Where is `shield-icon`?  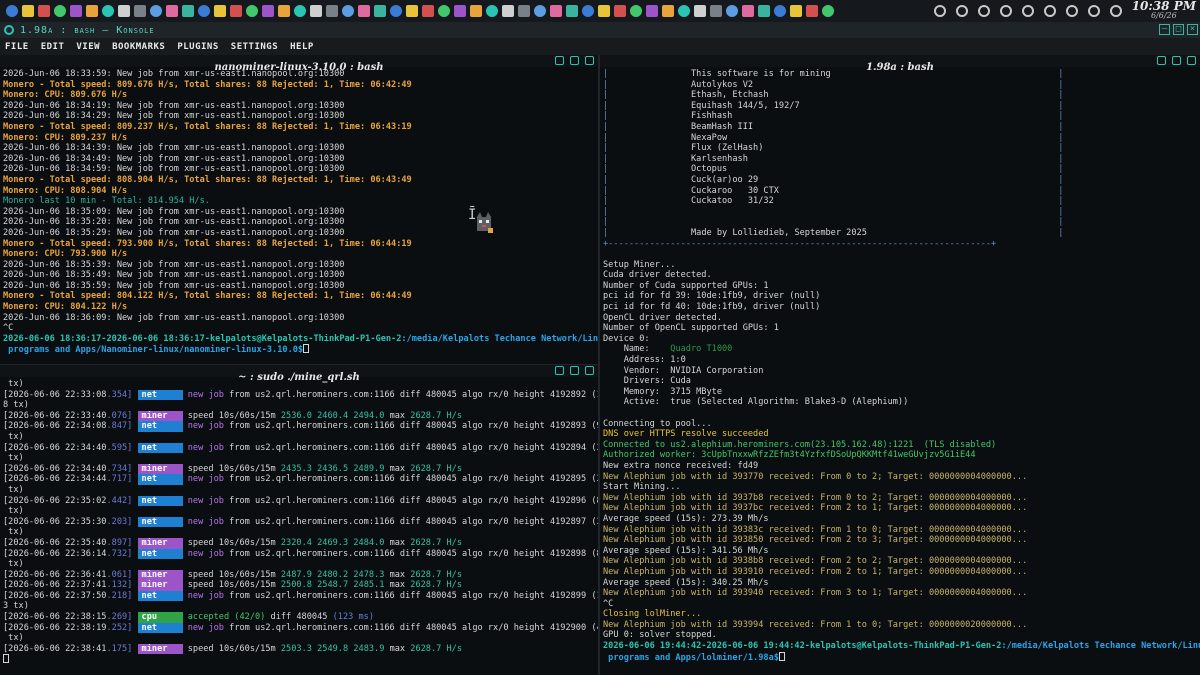
shield-icon is located at coordinates (939, 11).